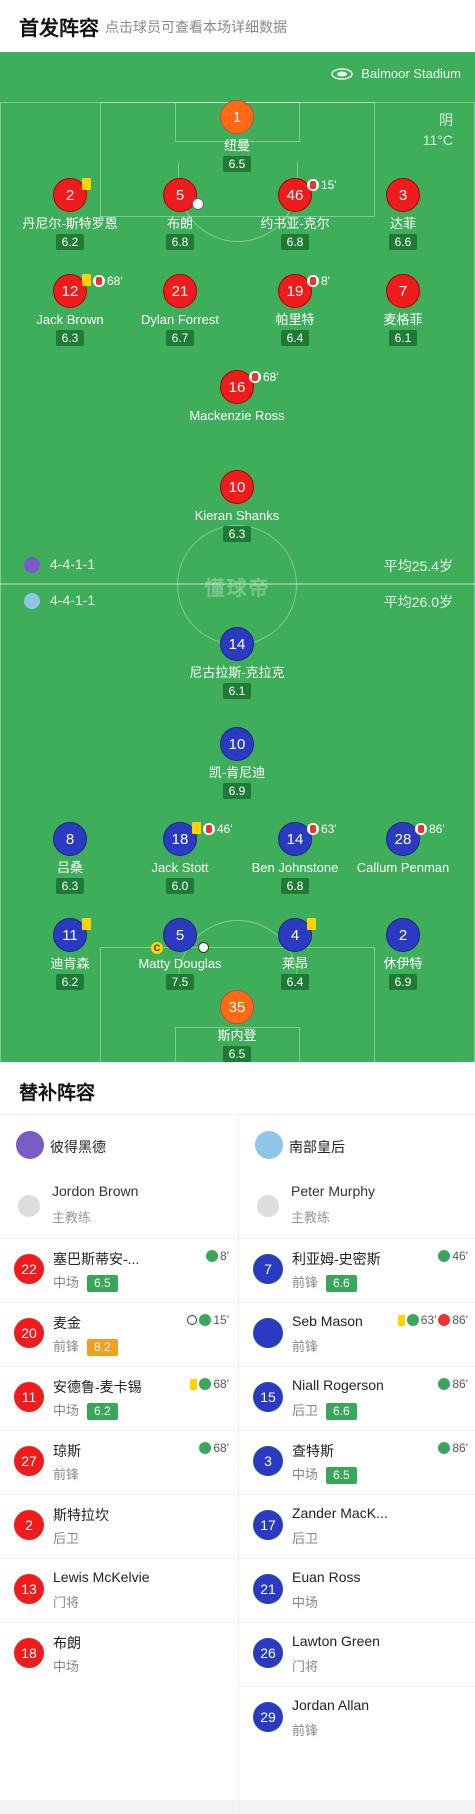 The width and height of the screenshot is (475, 1814). I want to click on sub-player: 3 查特斯 中场 6.5 86', so click(357, 1462).